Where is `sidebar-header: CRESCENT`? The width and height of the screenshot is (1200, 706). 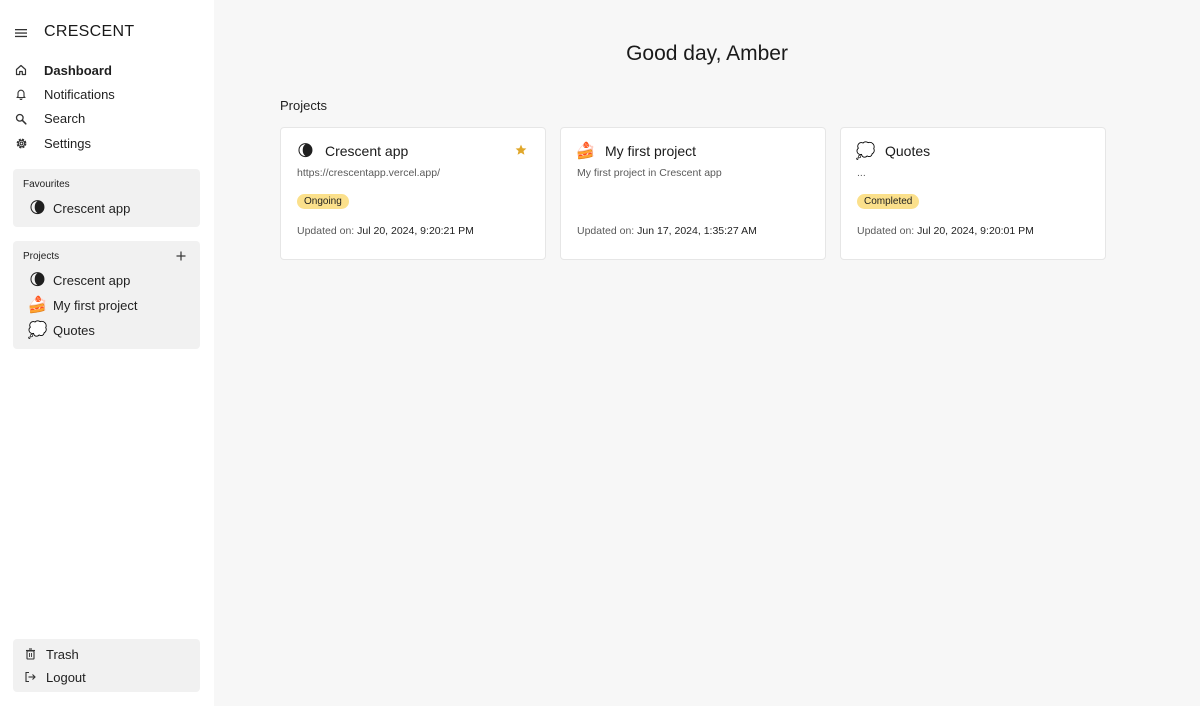 sidebar-header: CRESCENT is located at coordinates (74, 33).